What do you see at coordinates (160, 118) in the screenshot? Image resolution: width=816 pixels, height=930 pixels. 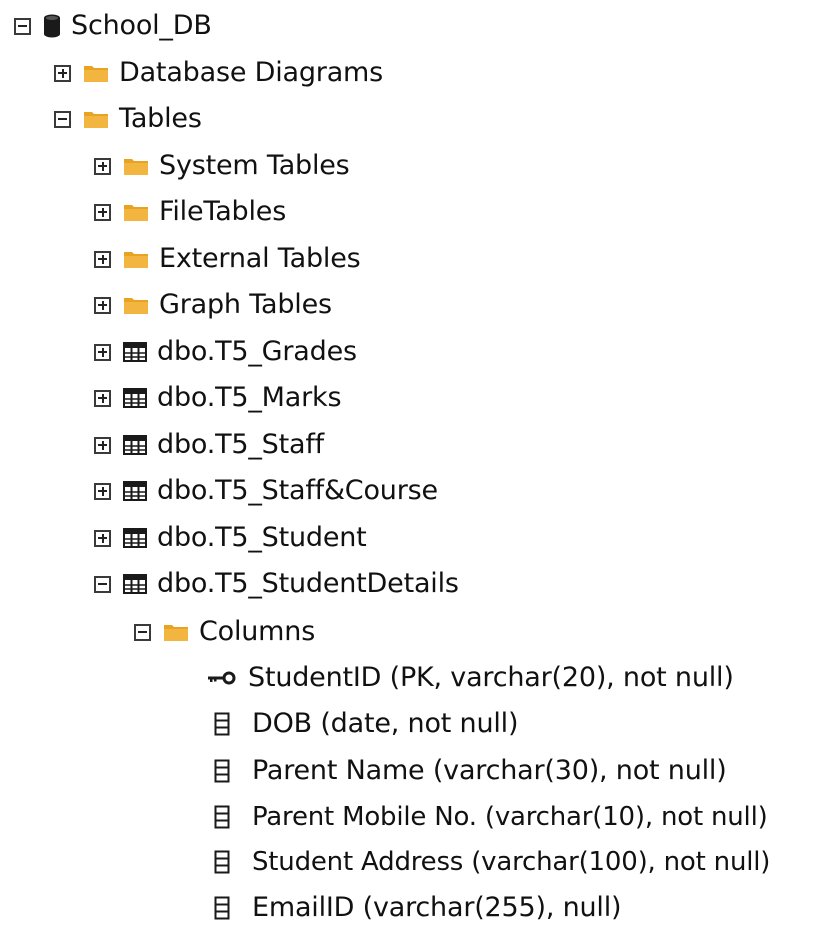 I see `tree-node-label: Tables` at bounding box center [160, 118].